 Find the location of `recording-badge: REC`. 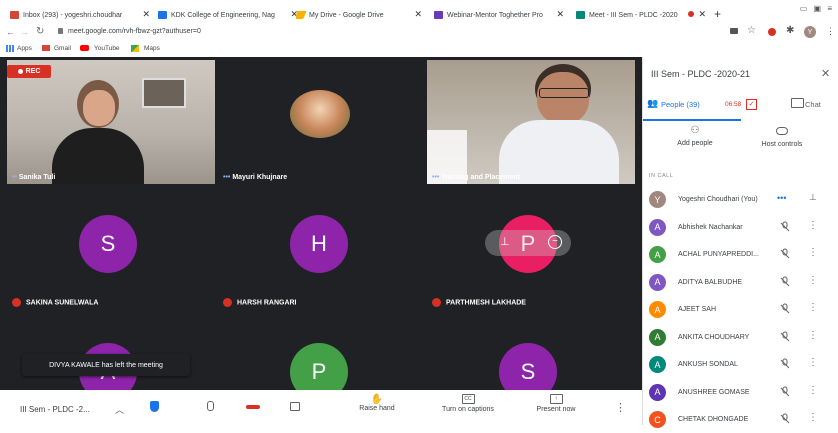

recording-badge: REC is located at coordinates (29, 71).